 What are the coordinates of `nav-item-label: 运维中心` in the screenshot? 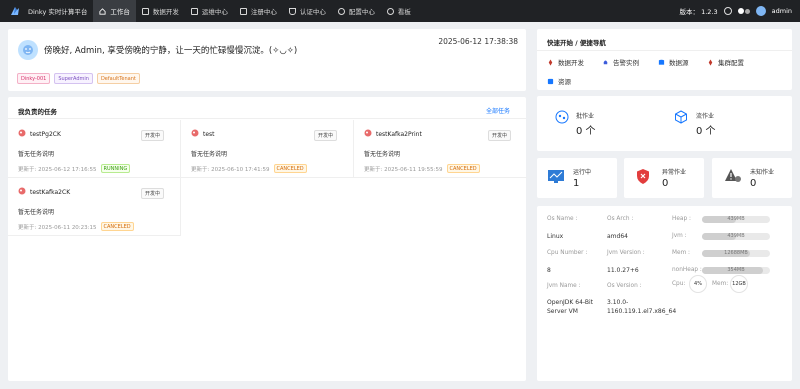 It's located at (214, 12).